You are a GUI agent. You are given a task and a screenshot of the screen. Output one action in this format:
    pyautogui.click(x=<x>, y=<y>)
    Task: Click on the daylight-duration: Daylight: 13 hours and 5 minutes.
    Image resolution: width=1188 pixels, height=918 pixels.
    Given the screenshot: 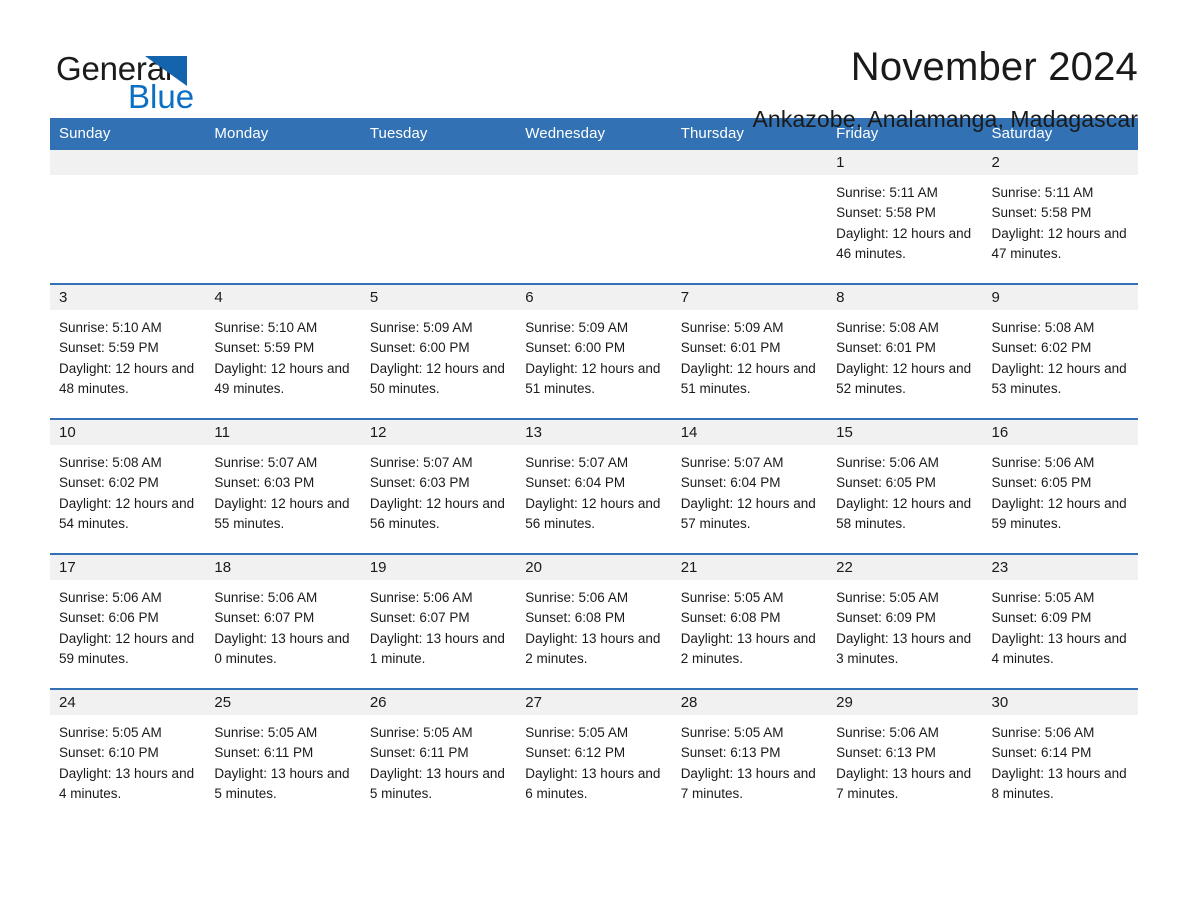 What is the action you would take?
    pyautogui.click(x=437, y=783)
    